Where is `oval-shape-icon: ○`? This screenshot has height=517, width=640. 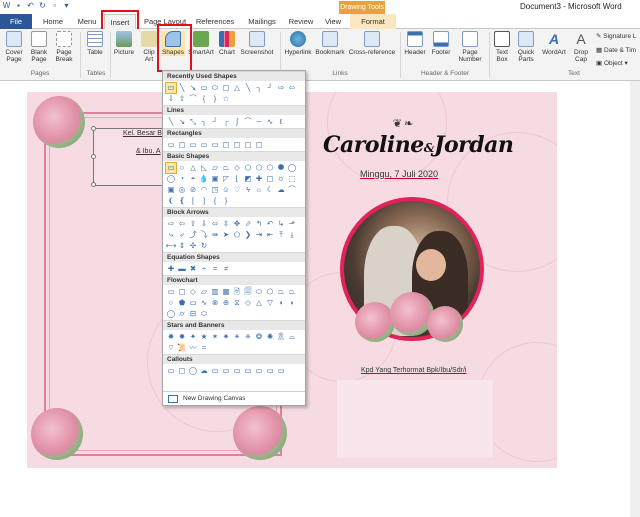 oval-shape-icon: ○ is located at coordinates (182, 168).